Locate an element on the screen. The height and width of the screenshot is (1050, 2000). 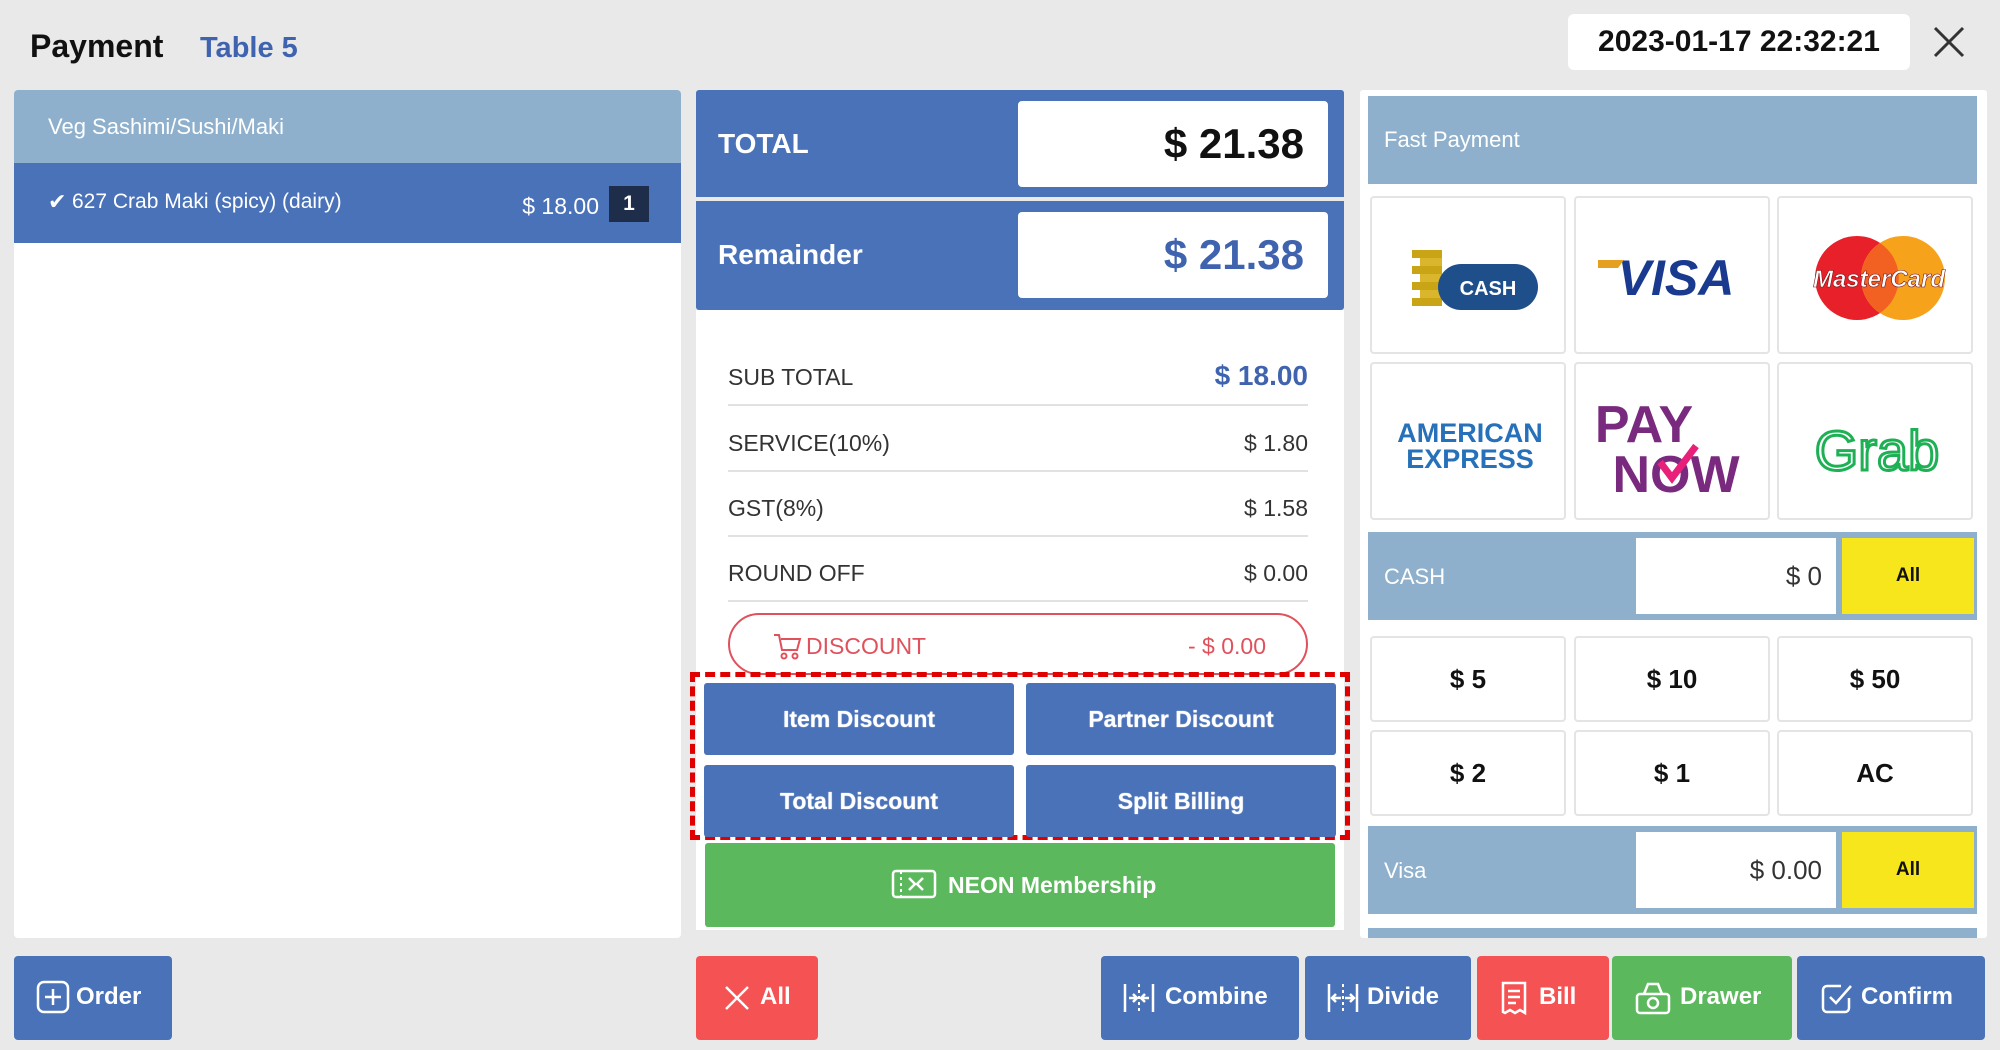
order-category-header: Veg Sashimi/Sushi/Maki is located at coordinates (347, 126).